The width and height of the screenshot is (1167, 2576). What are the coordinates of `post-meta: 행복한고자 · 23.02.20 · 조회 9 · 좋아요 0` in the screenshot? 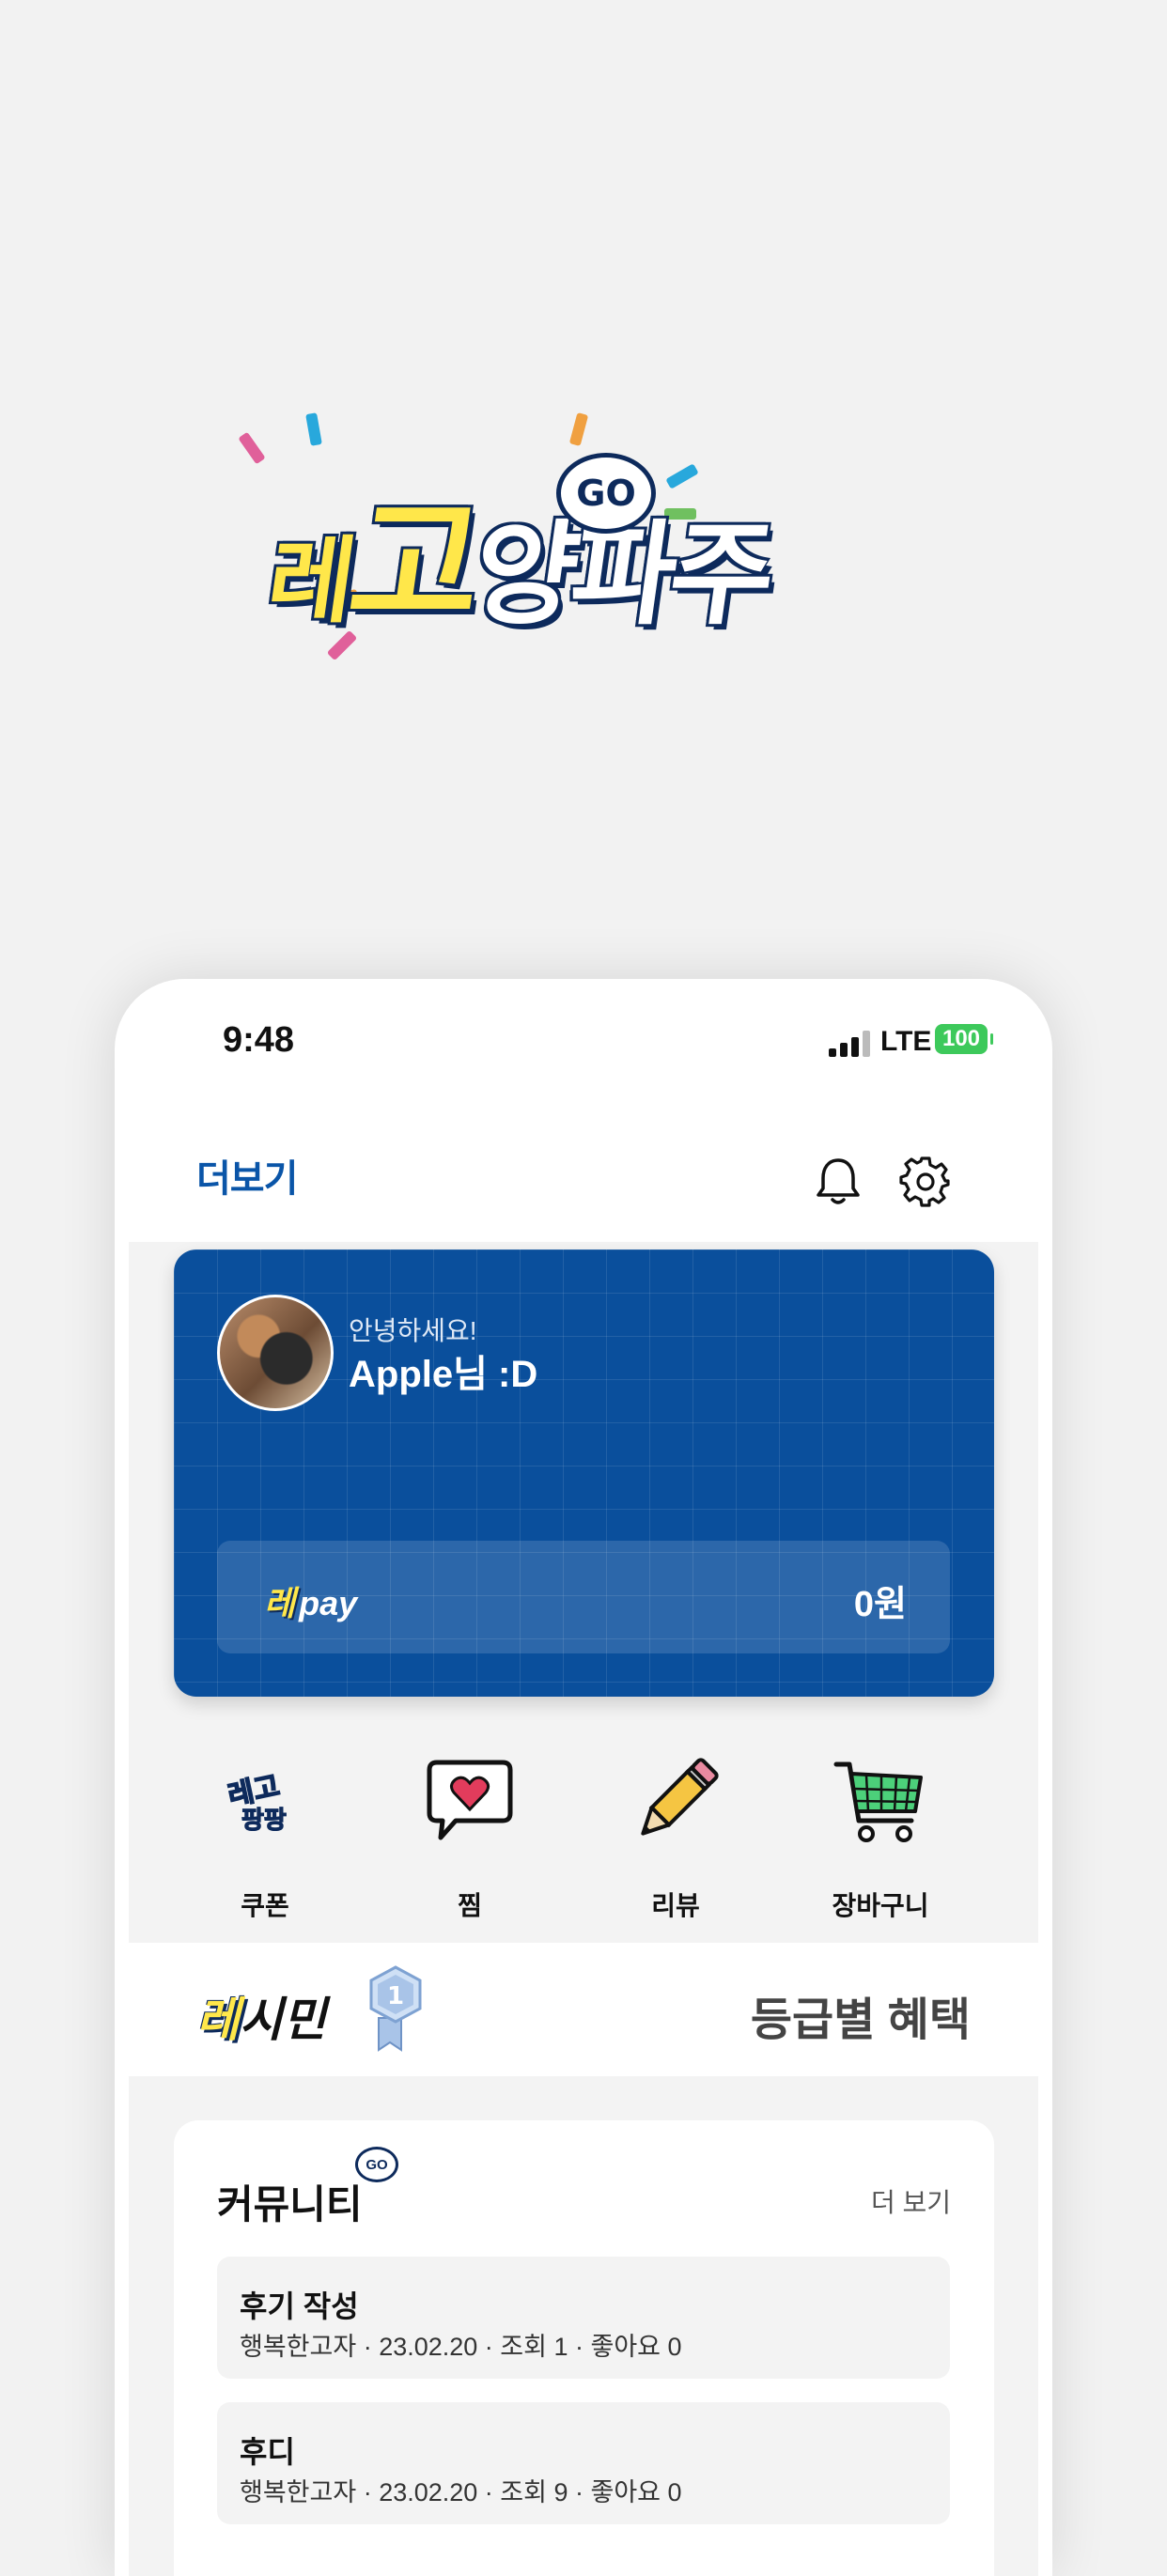 It's located at (461, 2492).